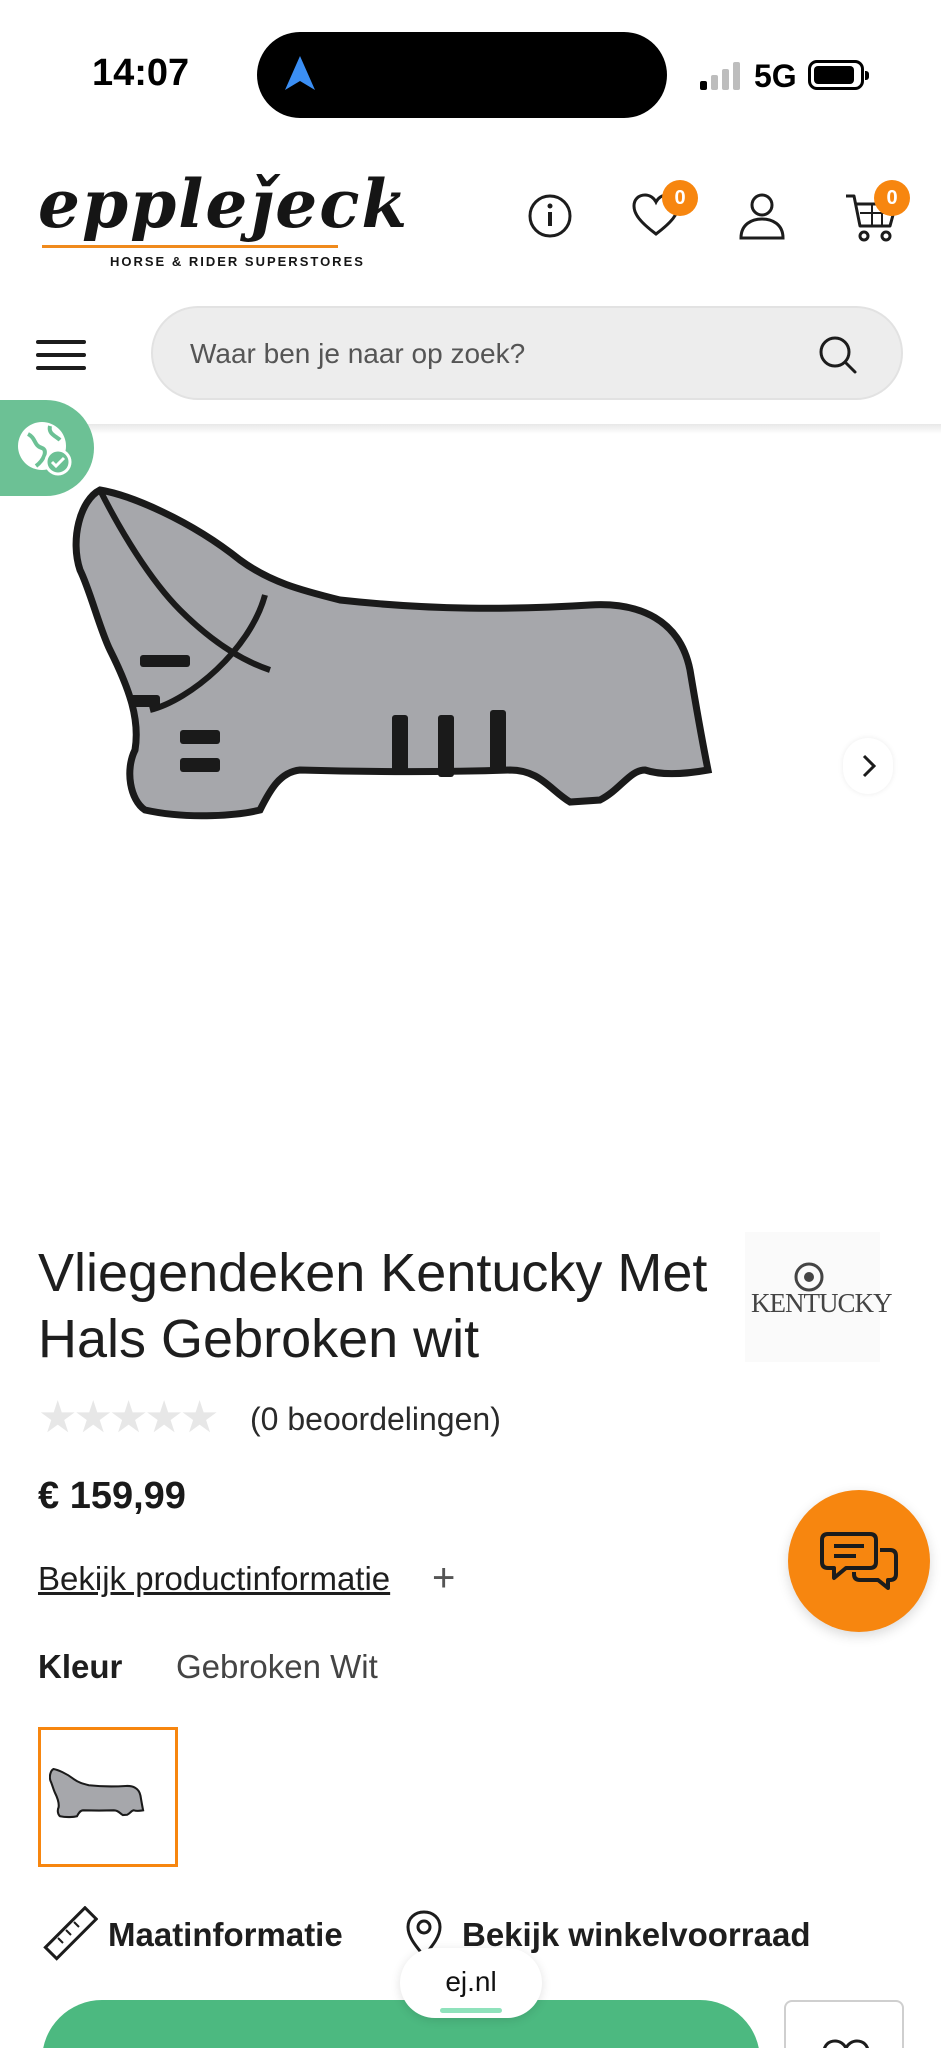 This screenshot has width=941, height=2048. I want to click on review-count-link: (0 beoordelingen), so click(375, 1419).